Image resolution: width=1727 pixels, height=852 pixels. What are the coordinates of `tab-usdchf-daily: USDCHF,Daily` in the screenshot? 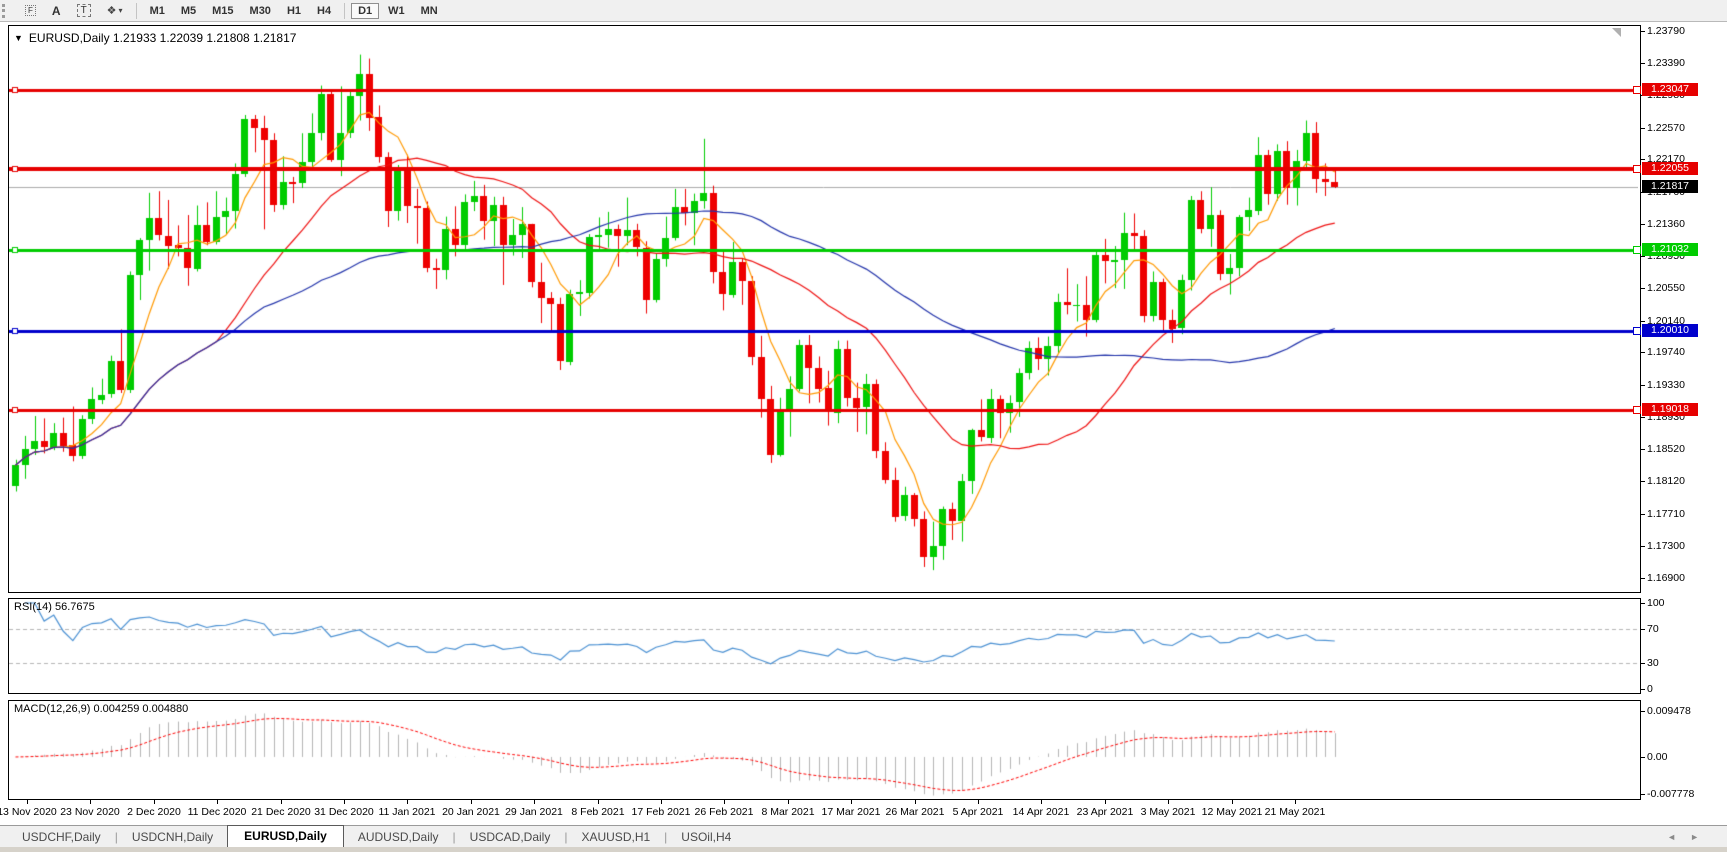 It's located at (61, 837).